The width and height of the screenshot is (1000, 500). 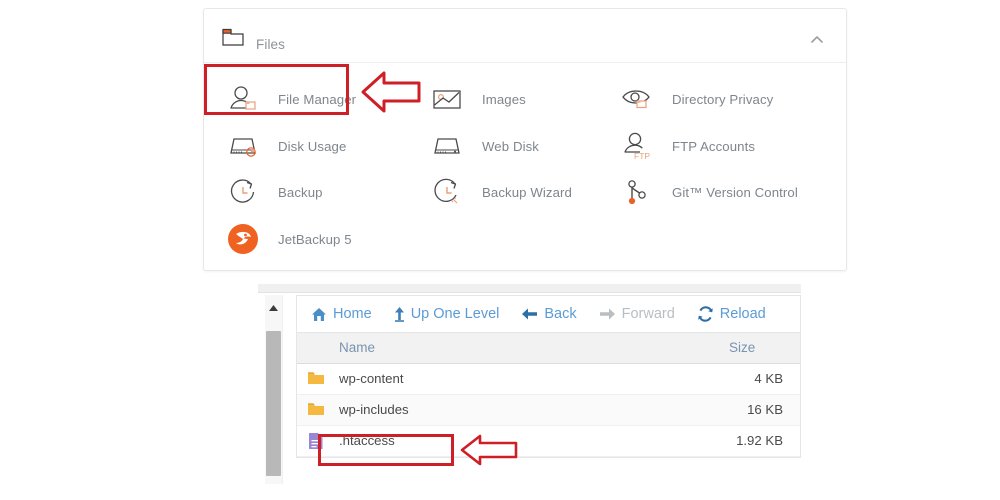 What do you see at coordinates (357, 347) in the screenshot?
I see `column-header-name: Name` at bounding box center [357, 347].